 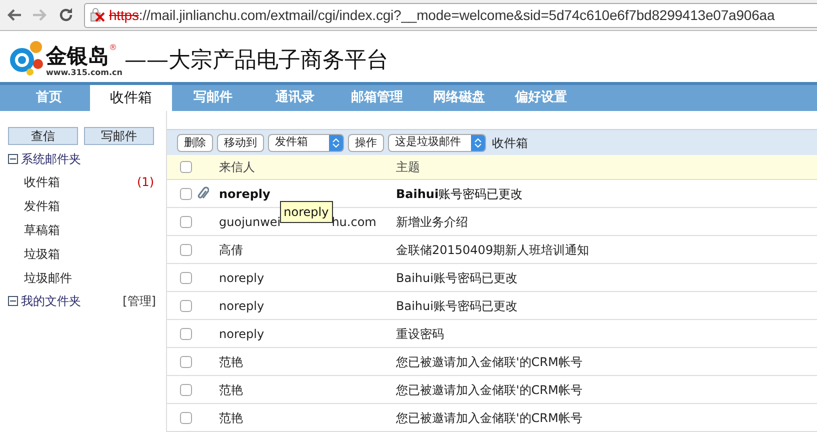 What do you see at coordinates (14, 15) in the screenshot?
I see `back-icon` at bounding box center [14, 15].